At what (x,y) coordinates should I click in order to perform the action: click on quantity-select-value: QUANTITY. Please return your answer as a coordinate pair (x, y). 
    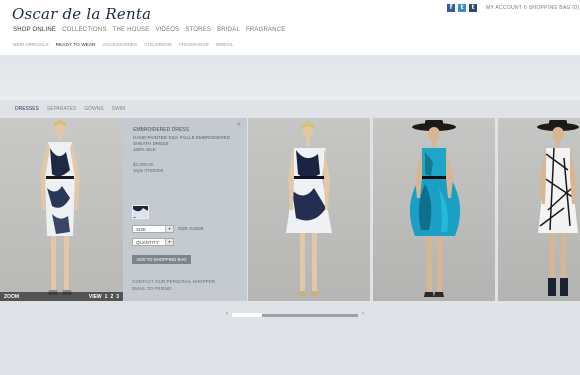
    Looking at the image, I should click on (147, 242).